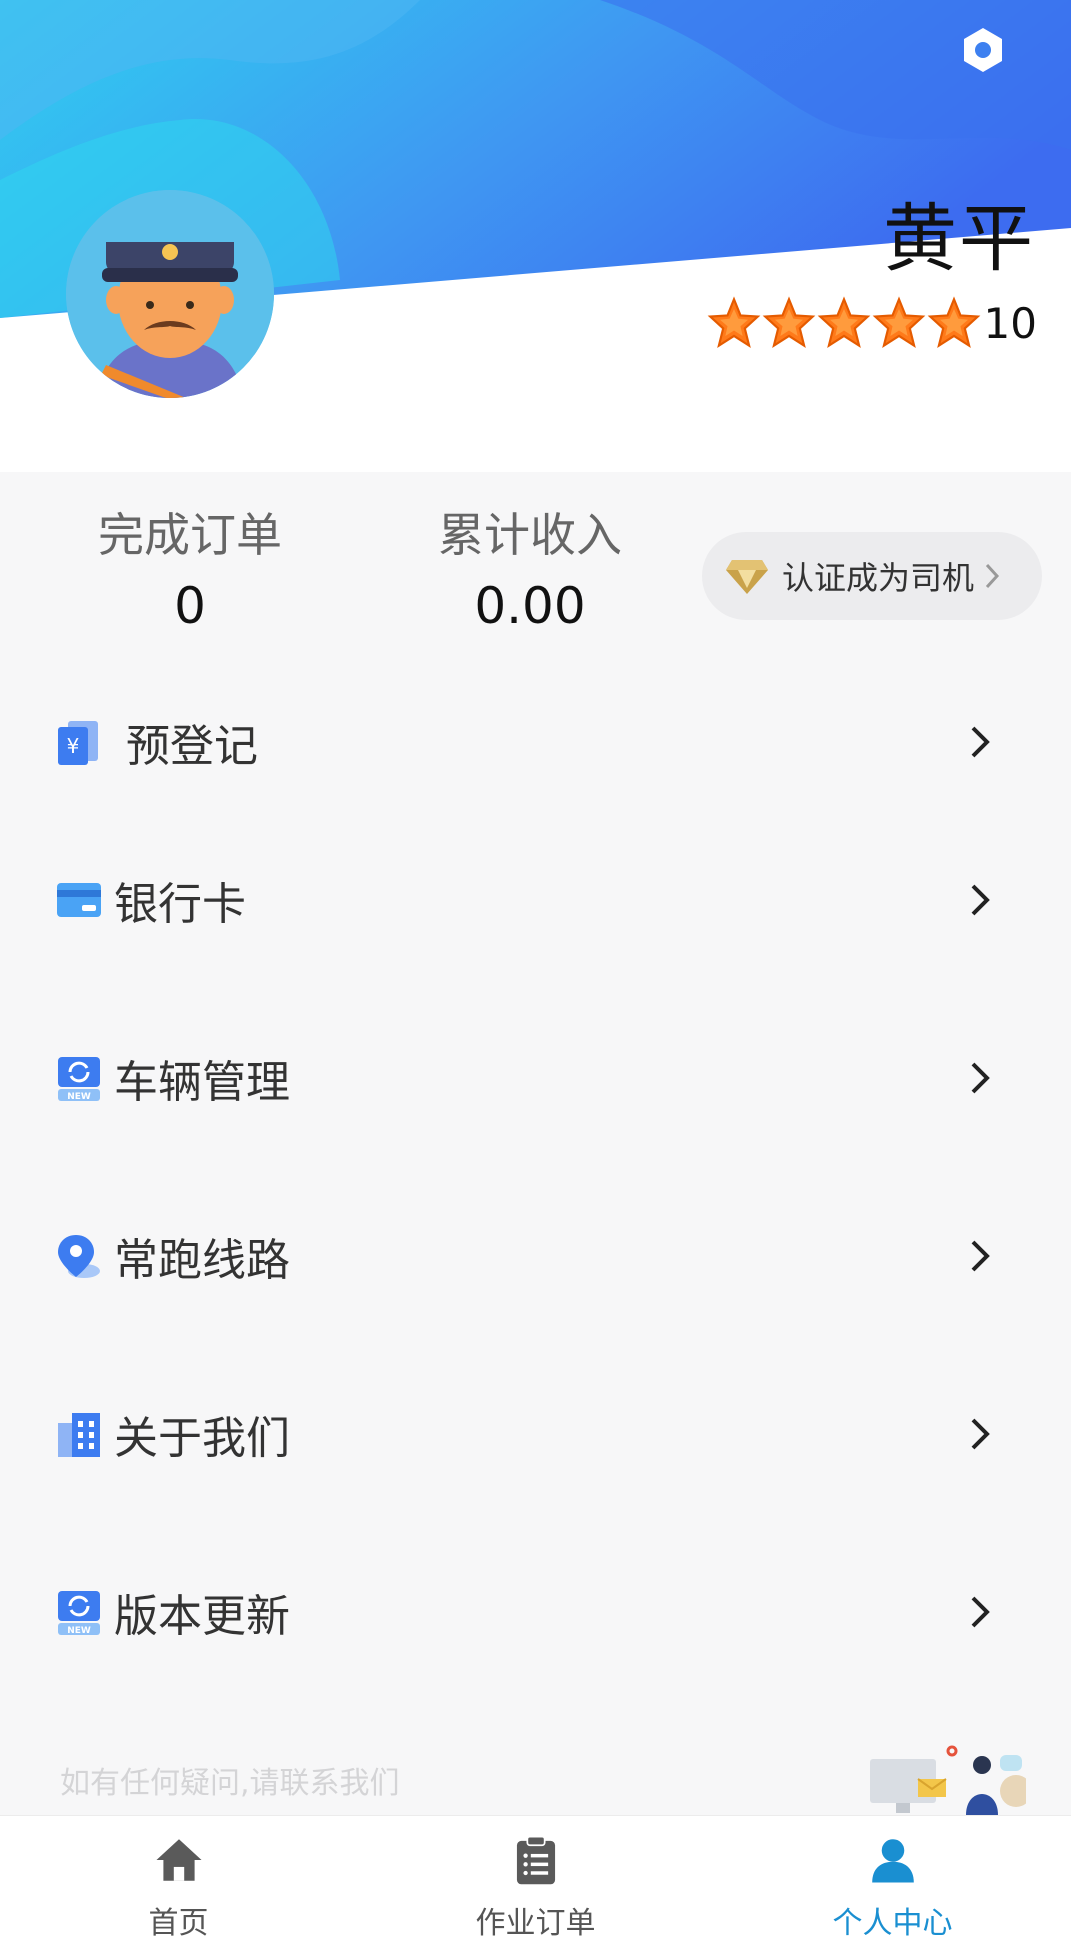  What do you see at coordinates (230, 1780) in the screenshot?
I see `contact-us-text: 如有任何疑问,请联系我们` at bounding box center [230, 1780].